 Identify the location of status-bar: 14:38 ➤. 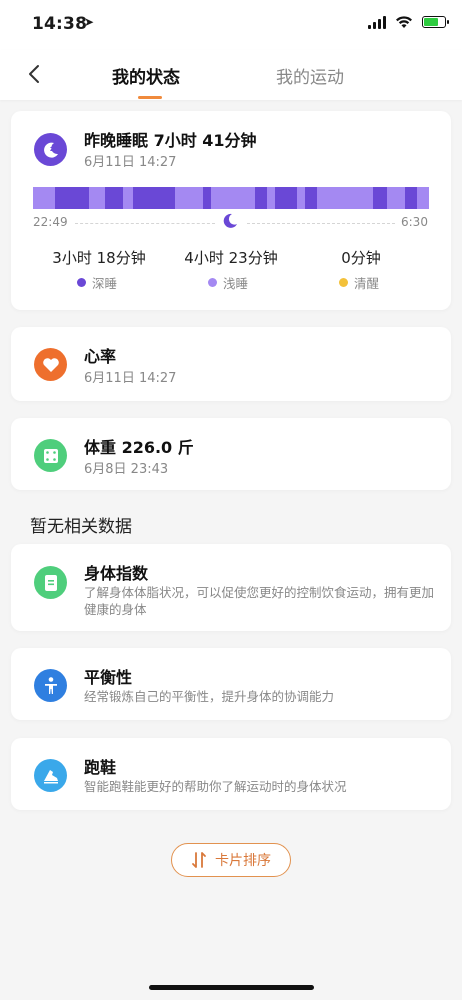
(231, 25).